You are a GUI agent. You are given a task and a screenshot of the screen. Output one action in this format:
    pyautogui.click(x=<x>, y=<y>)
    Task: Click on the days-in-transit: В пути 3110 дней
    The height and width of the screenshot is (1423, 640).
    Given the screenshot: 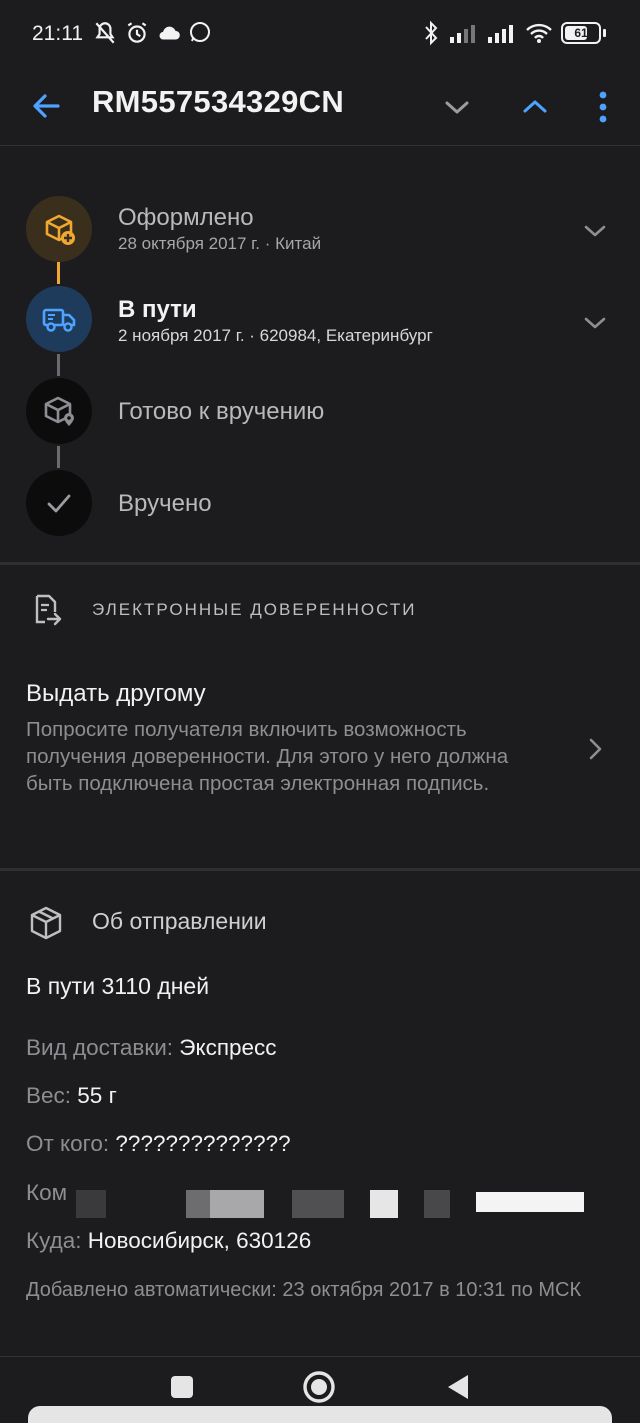 What is the action you would take?
    pyautogui.click(x=118, y=986)
    